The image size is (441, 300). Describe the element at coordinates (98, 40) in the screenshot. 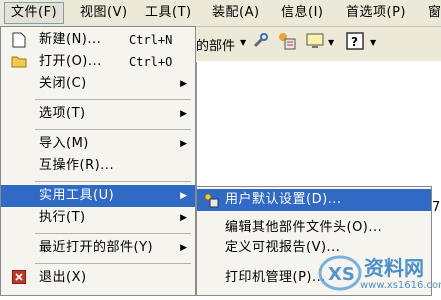

I see `menu-item-new: 新建(N)... Ctrl+N` at that location.